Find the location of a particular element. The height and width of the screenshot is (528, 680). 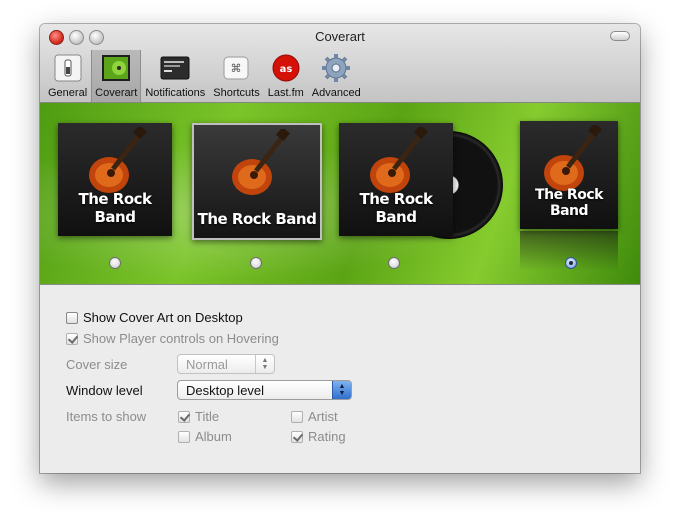

item-artist-option: Artist is located at coordinates (314, 416).